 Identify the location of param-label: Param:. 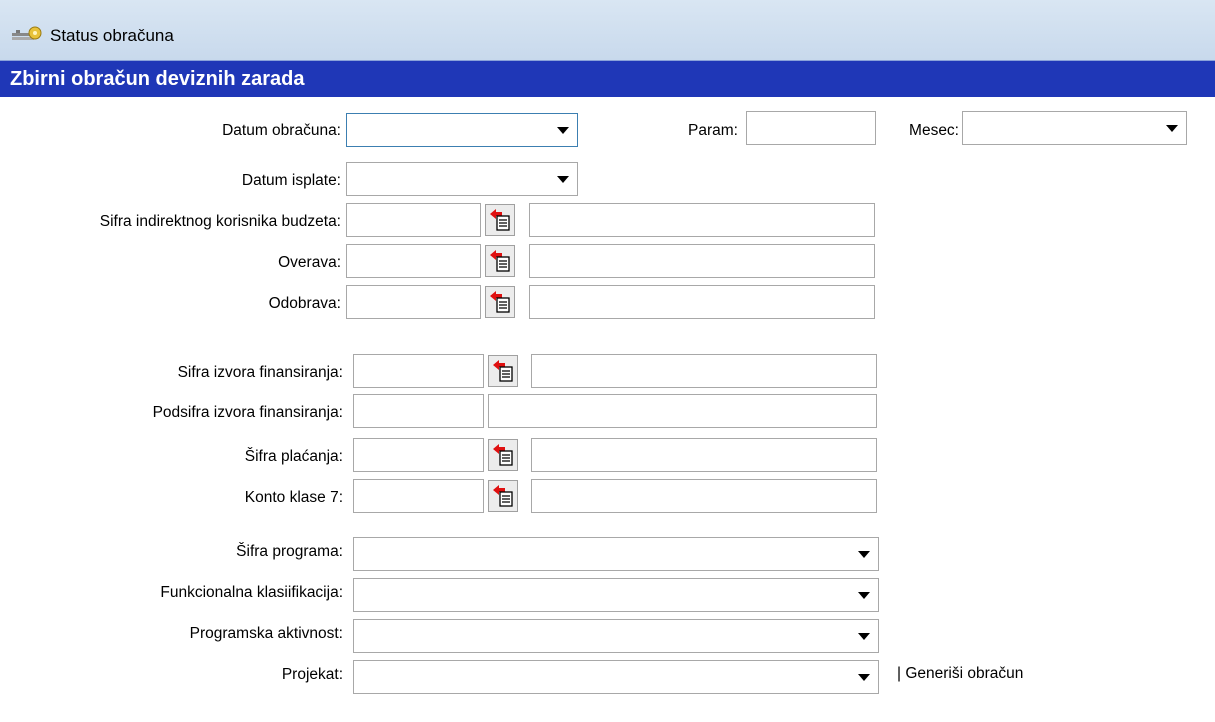
(713, 130).